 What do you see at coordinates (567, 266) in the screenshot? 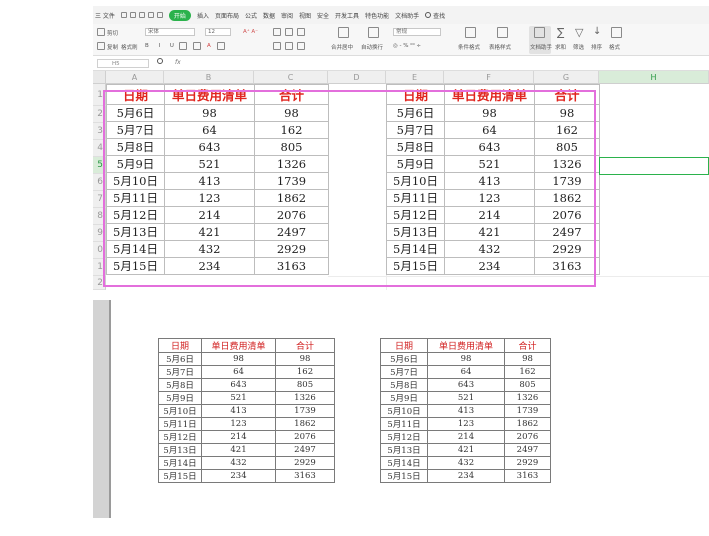
I see `right-table-cell: 3163` at bounding box center [567, 266].